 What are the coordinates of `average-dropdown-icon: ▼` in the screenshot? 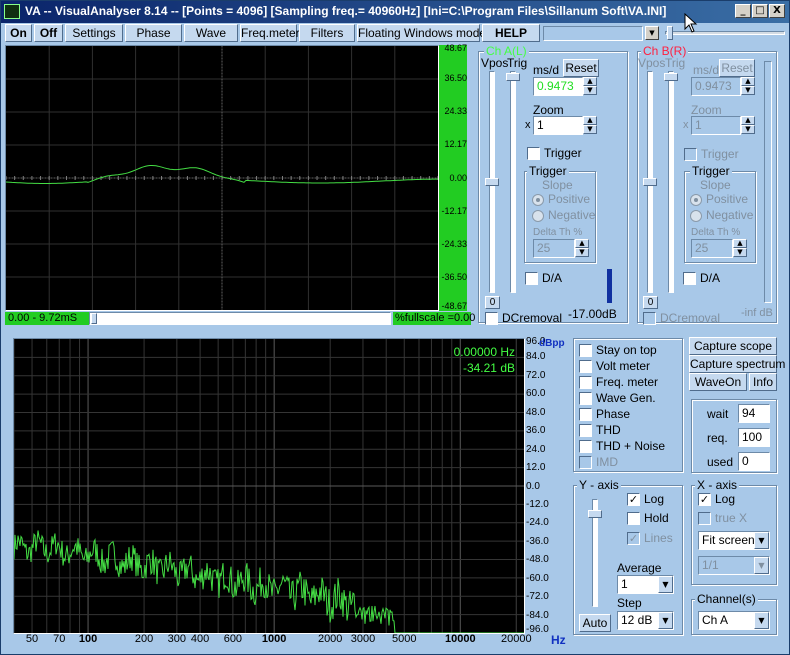 It's located at (665, 584).